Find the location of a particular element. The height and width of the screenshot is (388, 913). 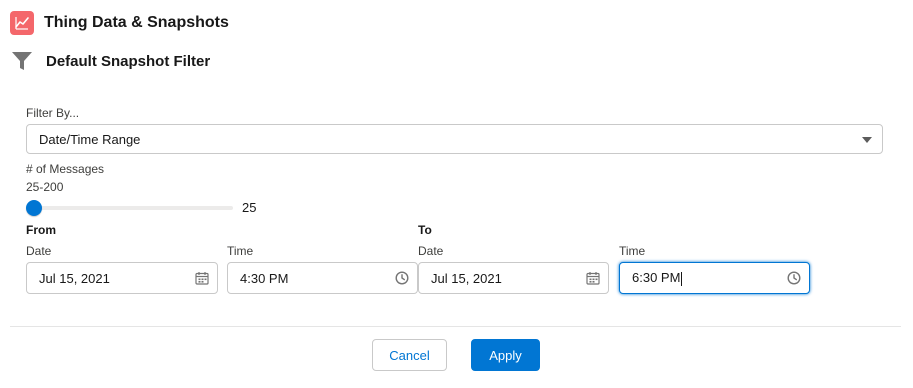

text-cursor is located at coordinates (682, 278).